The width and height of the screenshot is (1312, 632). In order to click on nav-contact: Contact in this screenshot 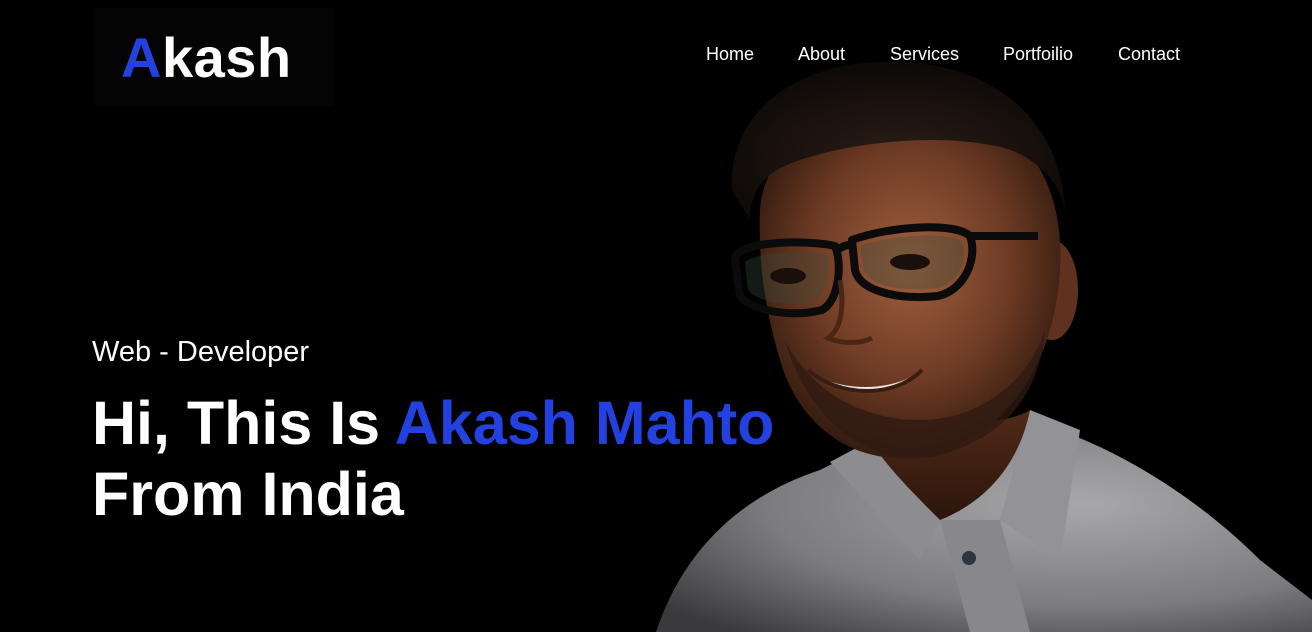, I will do `click(1149, 54)`.